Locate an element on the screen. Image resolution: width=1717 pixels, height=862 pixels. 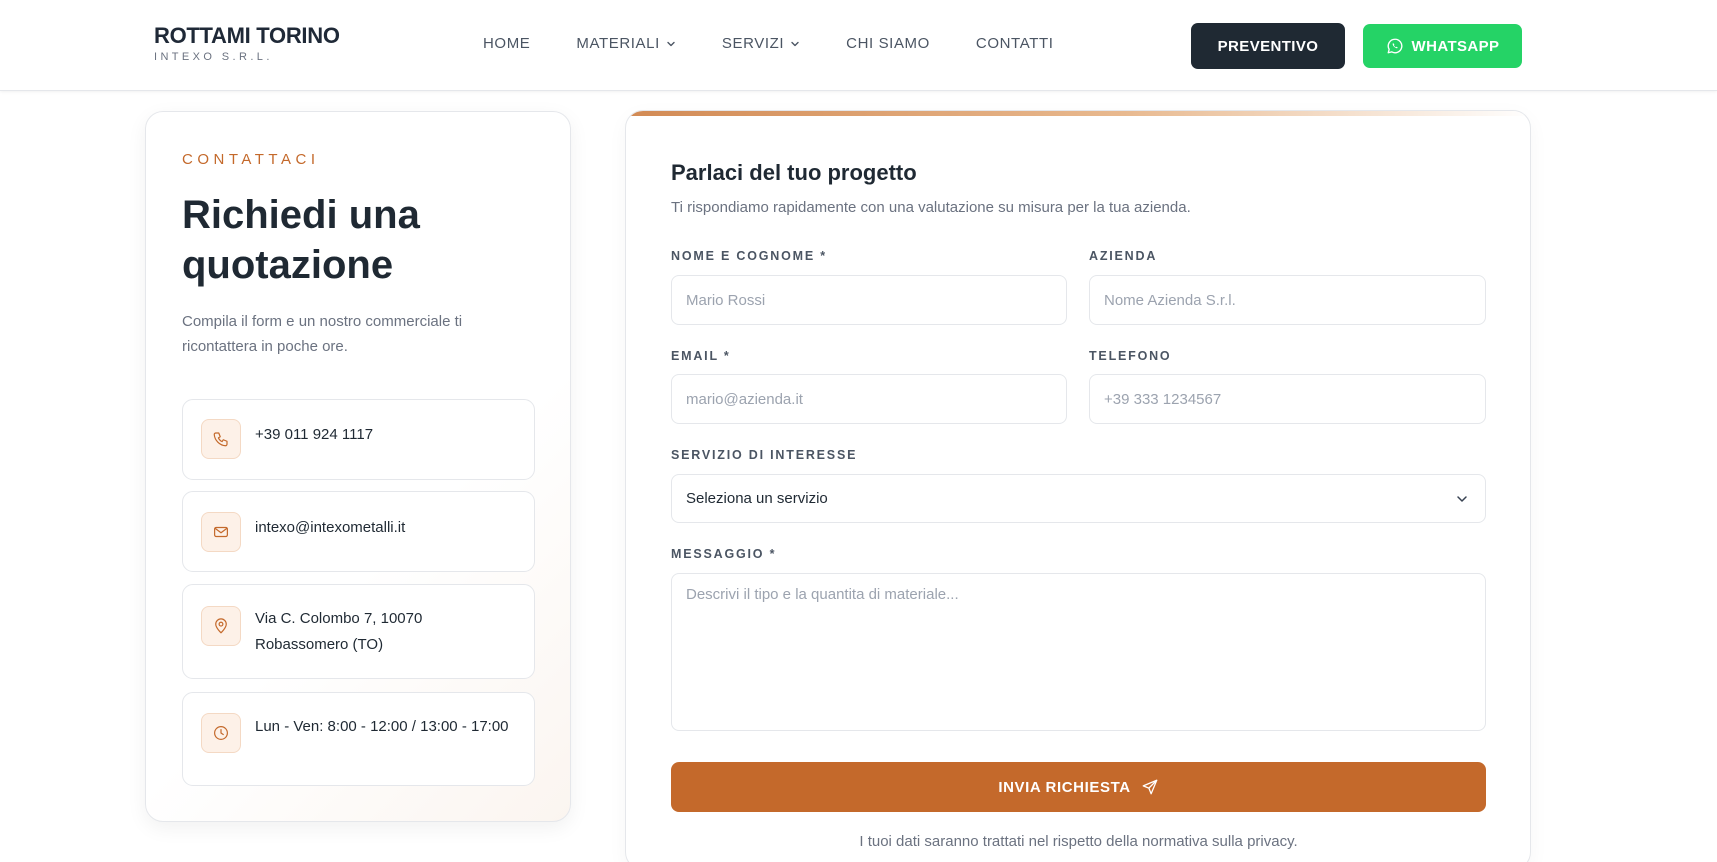
submit-button: INVIA RICHIESTA is located at coordinates (1078, 787).